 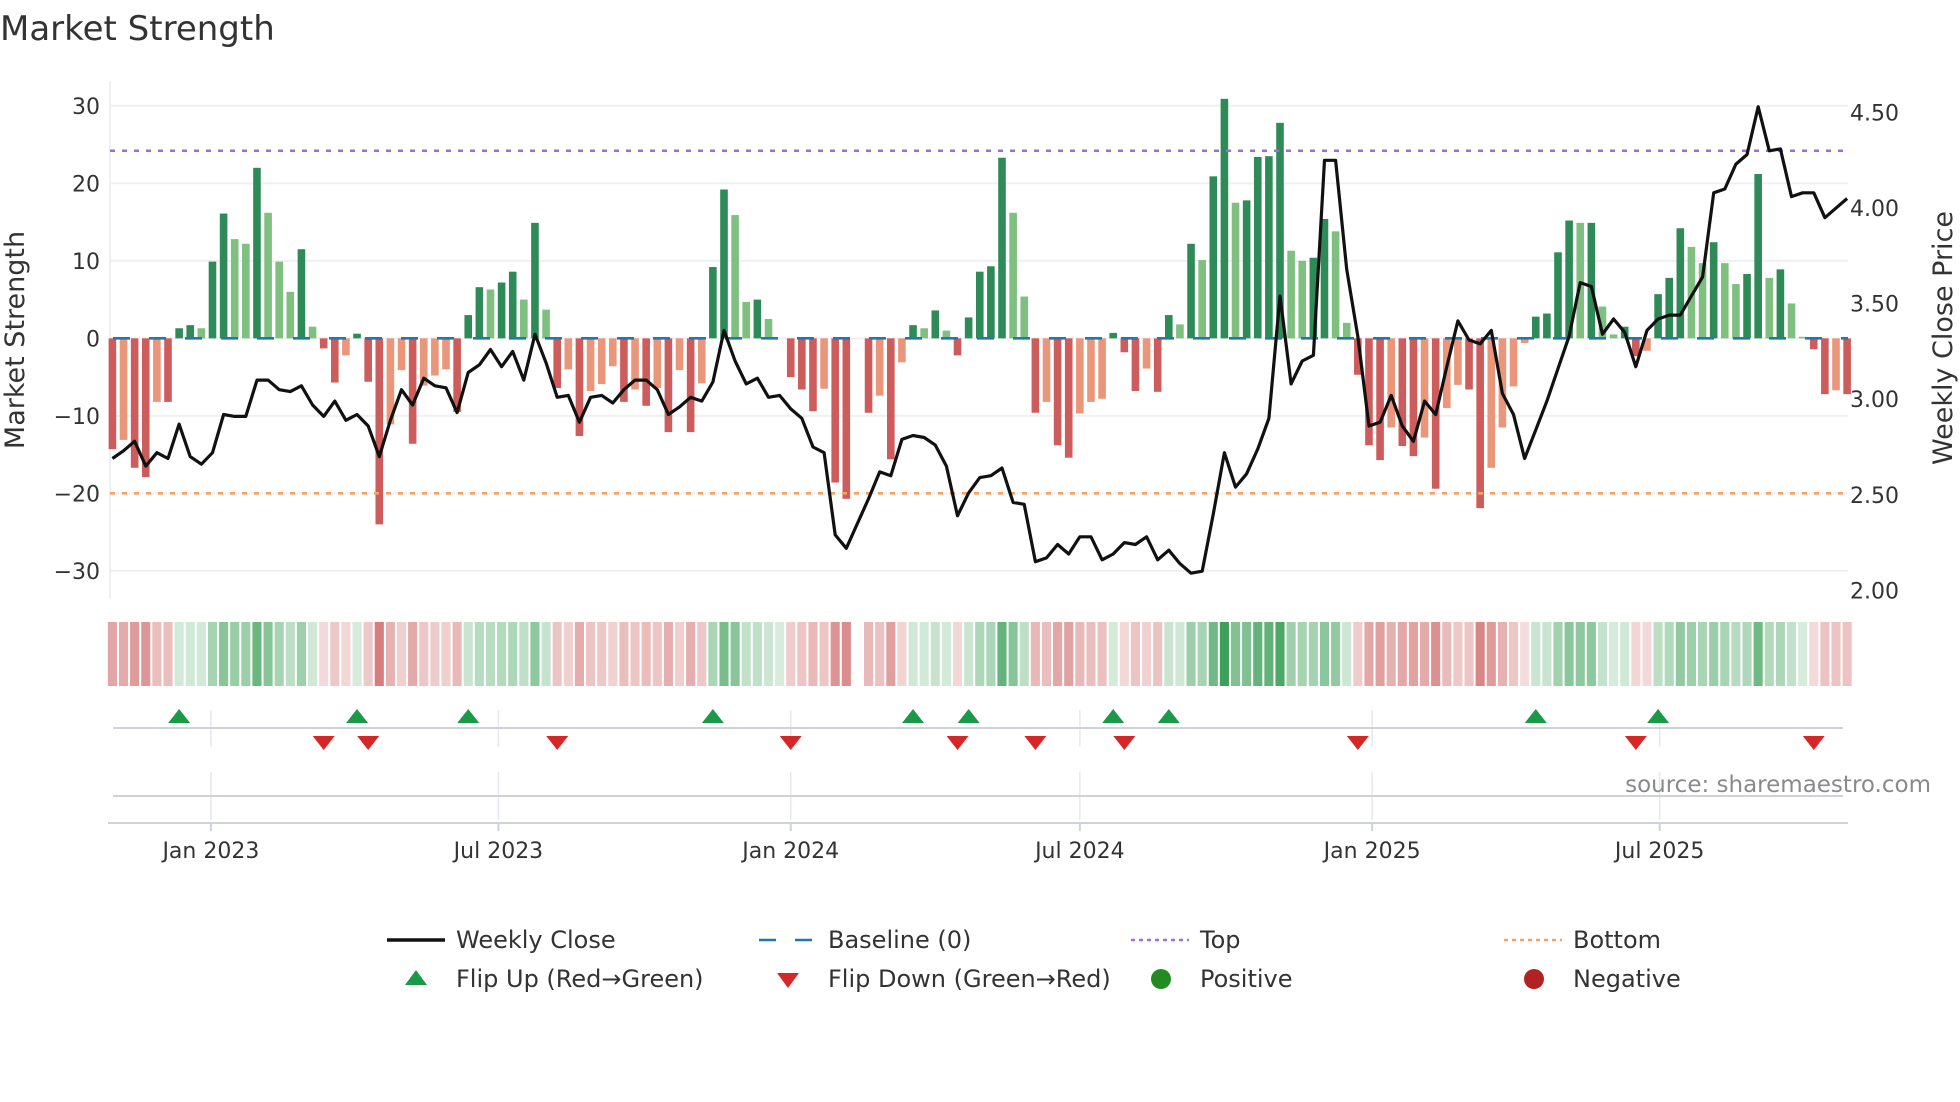 What do you see at coordinates (93, 339) in the screenshot?
I see `y-tick-label: 0` at bounding box center [93, 339].